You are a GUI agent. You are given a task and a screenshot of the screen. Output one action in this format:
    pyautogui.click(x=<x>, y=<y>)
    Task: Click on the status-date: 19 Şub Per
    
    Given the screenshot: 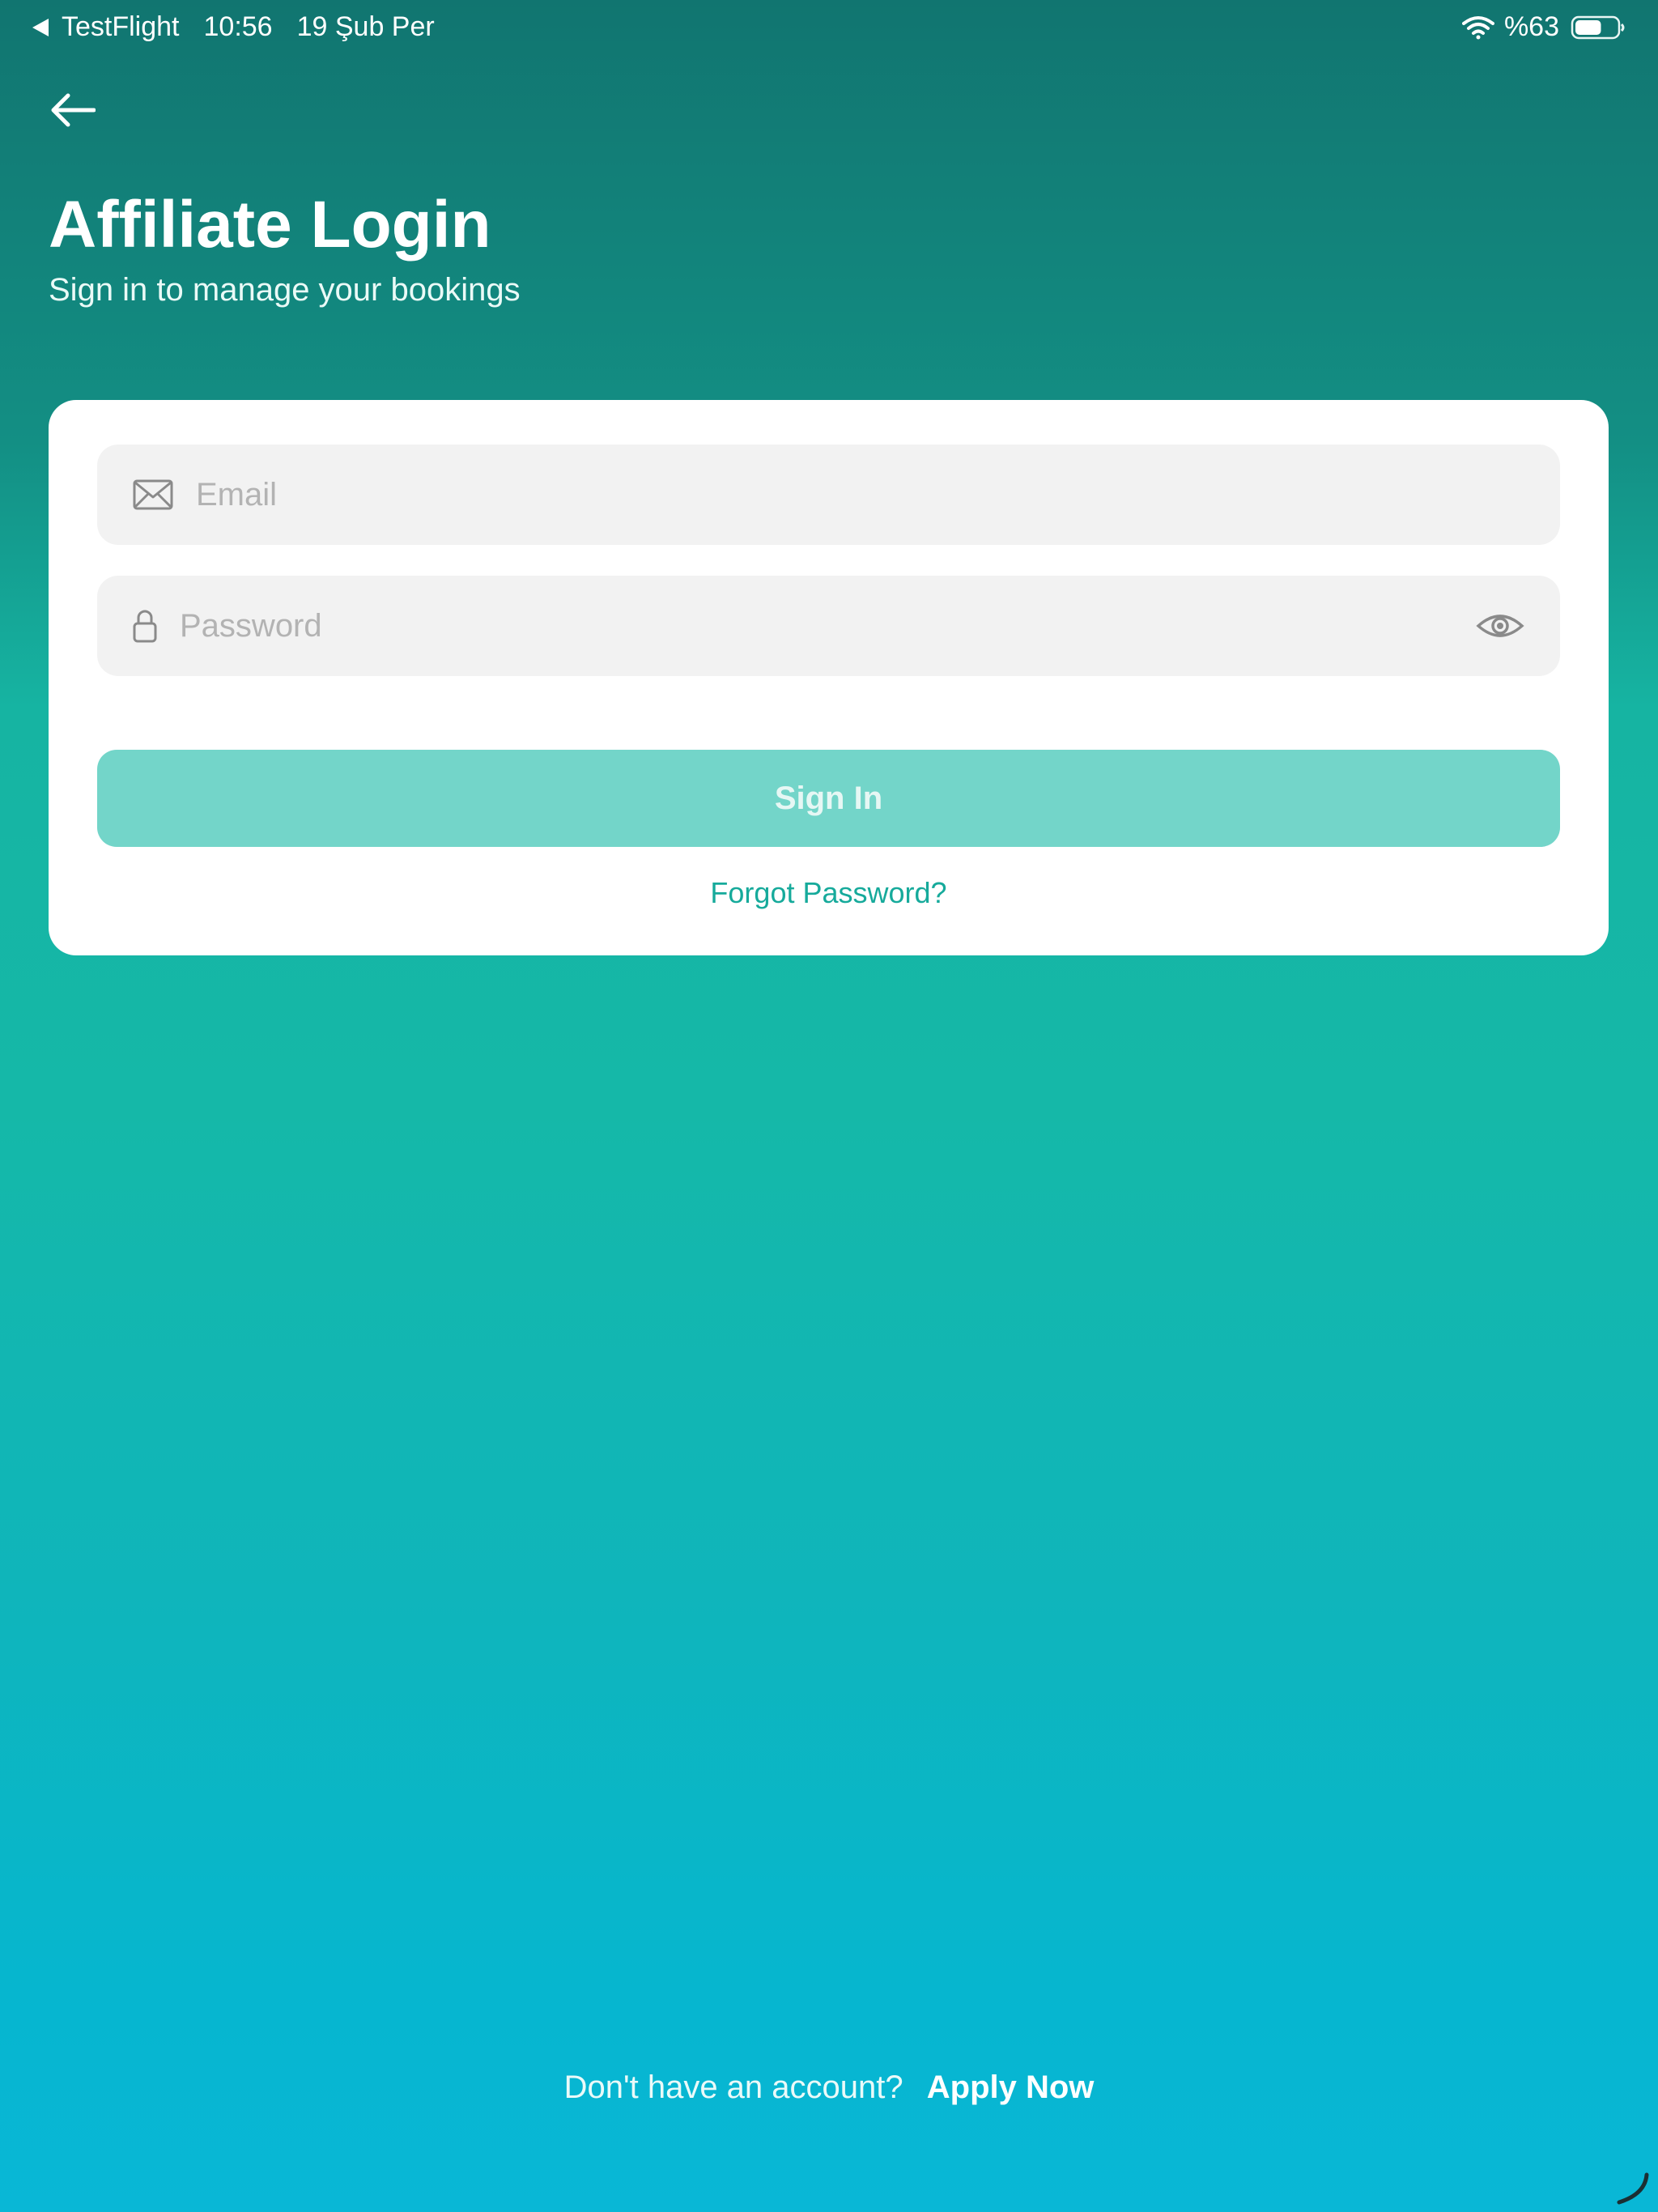 What is the action you would take?
    pyautogui.click(x=365, y=27)
    